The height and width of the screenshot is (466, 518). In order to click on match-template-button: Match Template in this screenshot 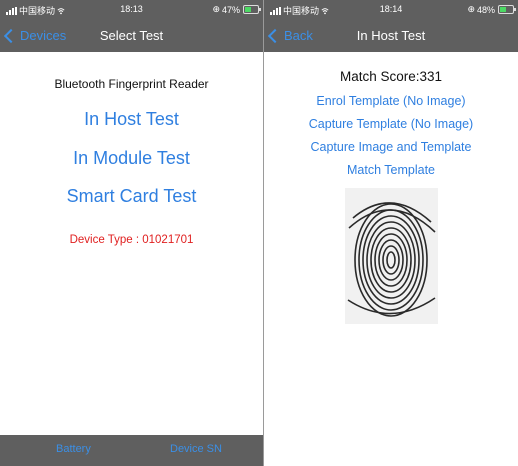, I will do `click(391, 170)`.